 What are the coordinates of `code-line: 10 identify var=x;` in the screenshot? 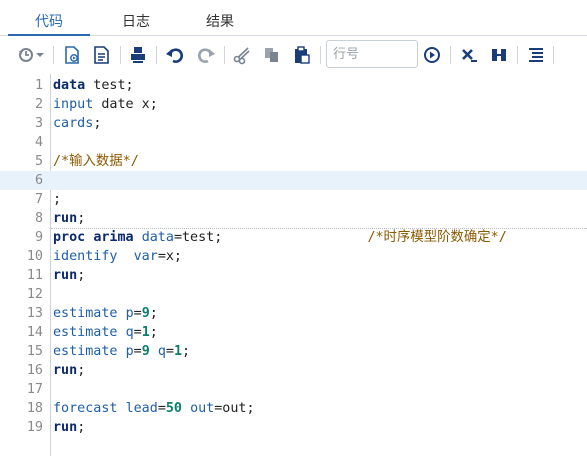 It's located at (293, 256).